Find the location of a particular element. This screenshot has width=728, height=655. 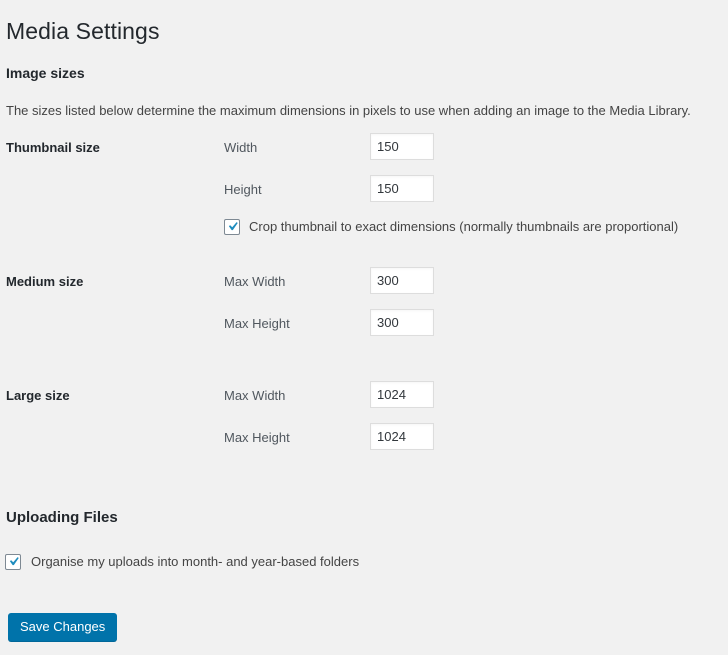

large-max-width-label: Max Width is located at coordinates (255, 395).